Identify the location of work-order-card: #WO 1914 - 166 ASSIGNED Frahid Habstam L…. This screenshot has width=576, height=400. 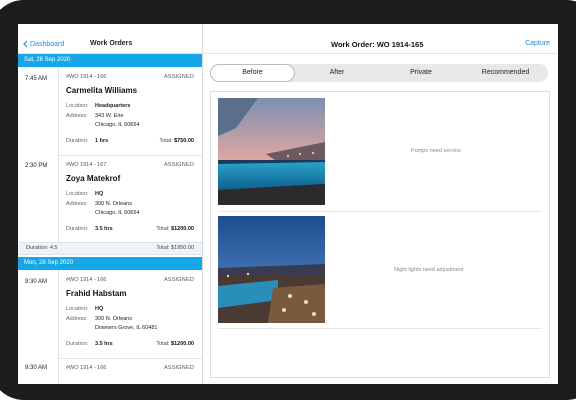
(130, 314).